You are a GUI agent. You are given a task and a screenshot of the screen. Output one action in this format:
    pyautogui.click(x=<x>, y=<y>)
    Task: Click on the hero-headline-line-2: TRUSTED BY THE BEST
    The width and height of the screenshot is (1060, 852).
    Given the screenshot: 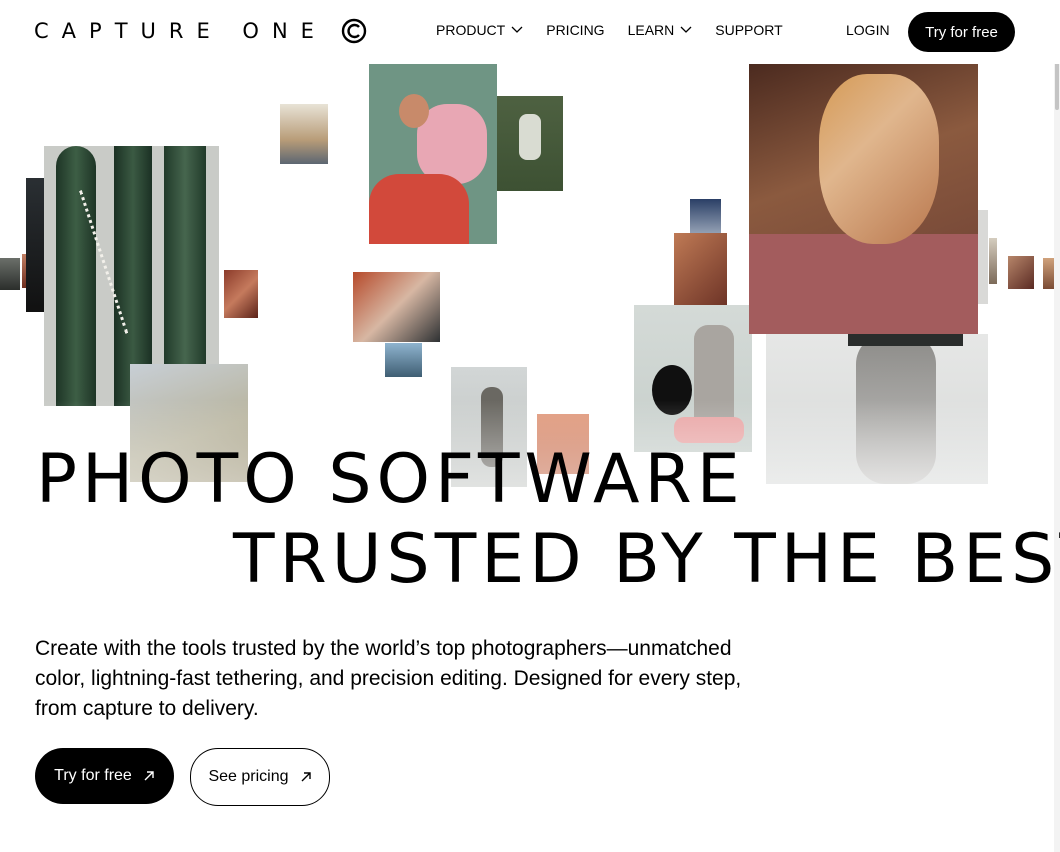 What is the action you would take?
    pyautogui.click(x=646, y=559)
    